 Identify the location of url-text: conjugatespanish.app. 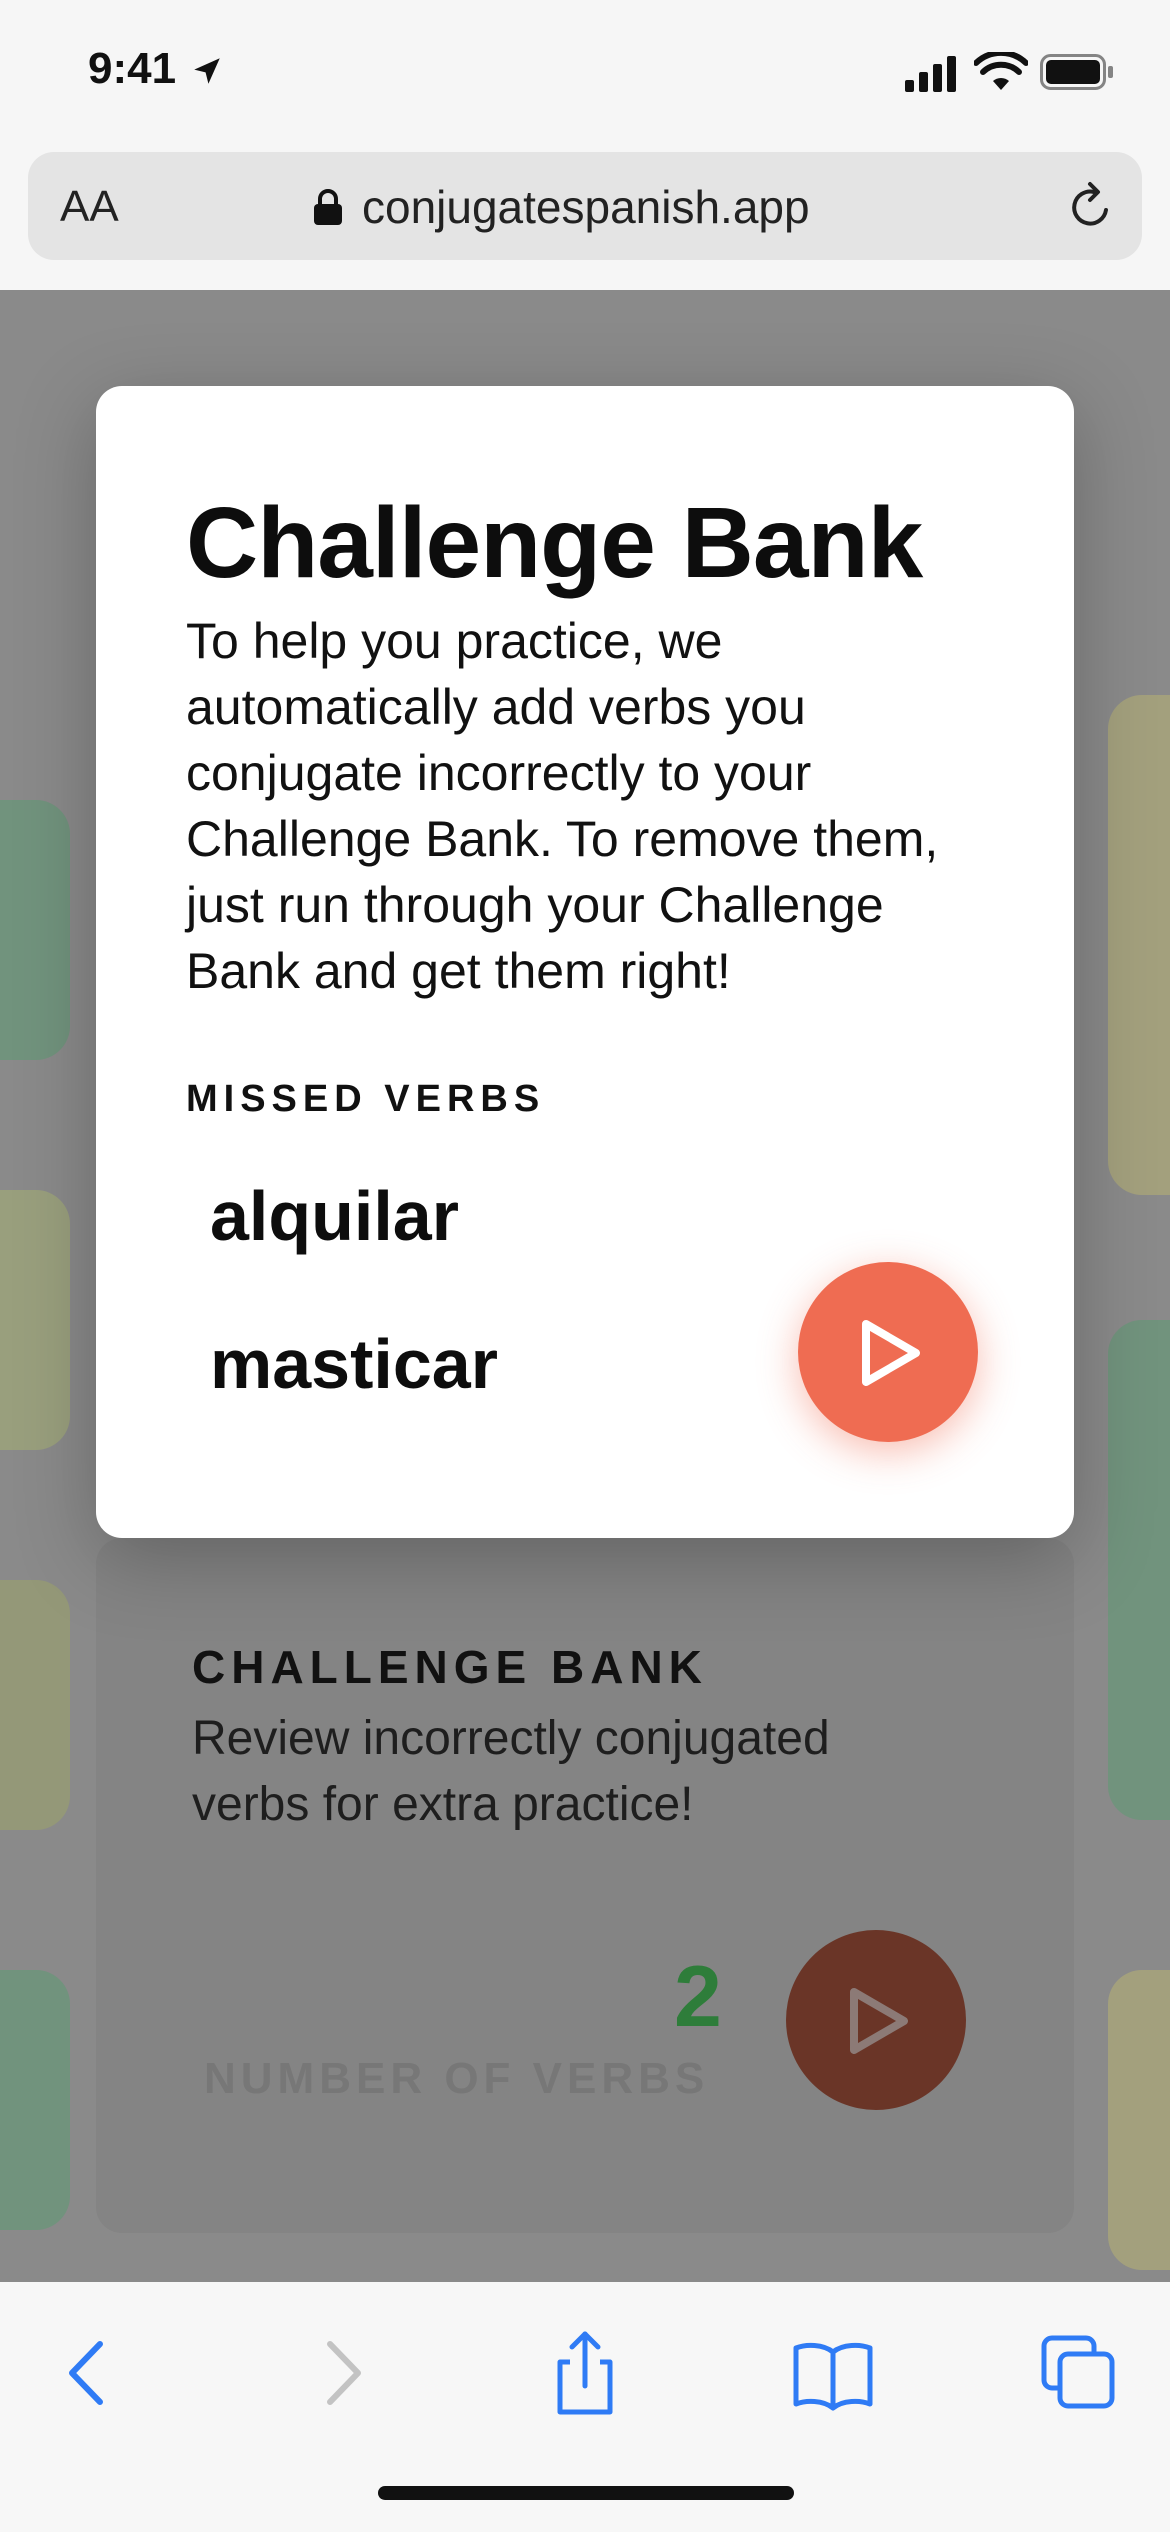
(586, 207).